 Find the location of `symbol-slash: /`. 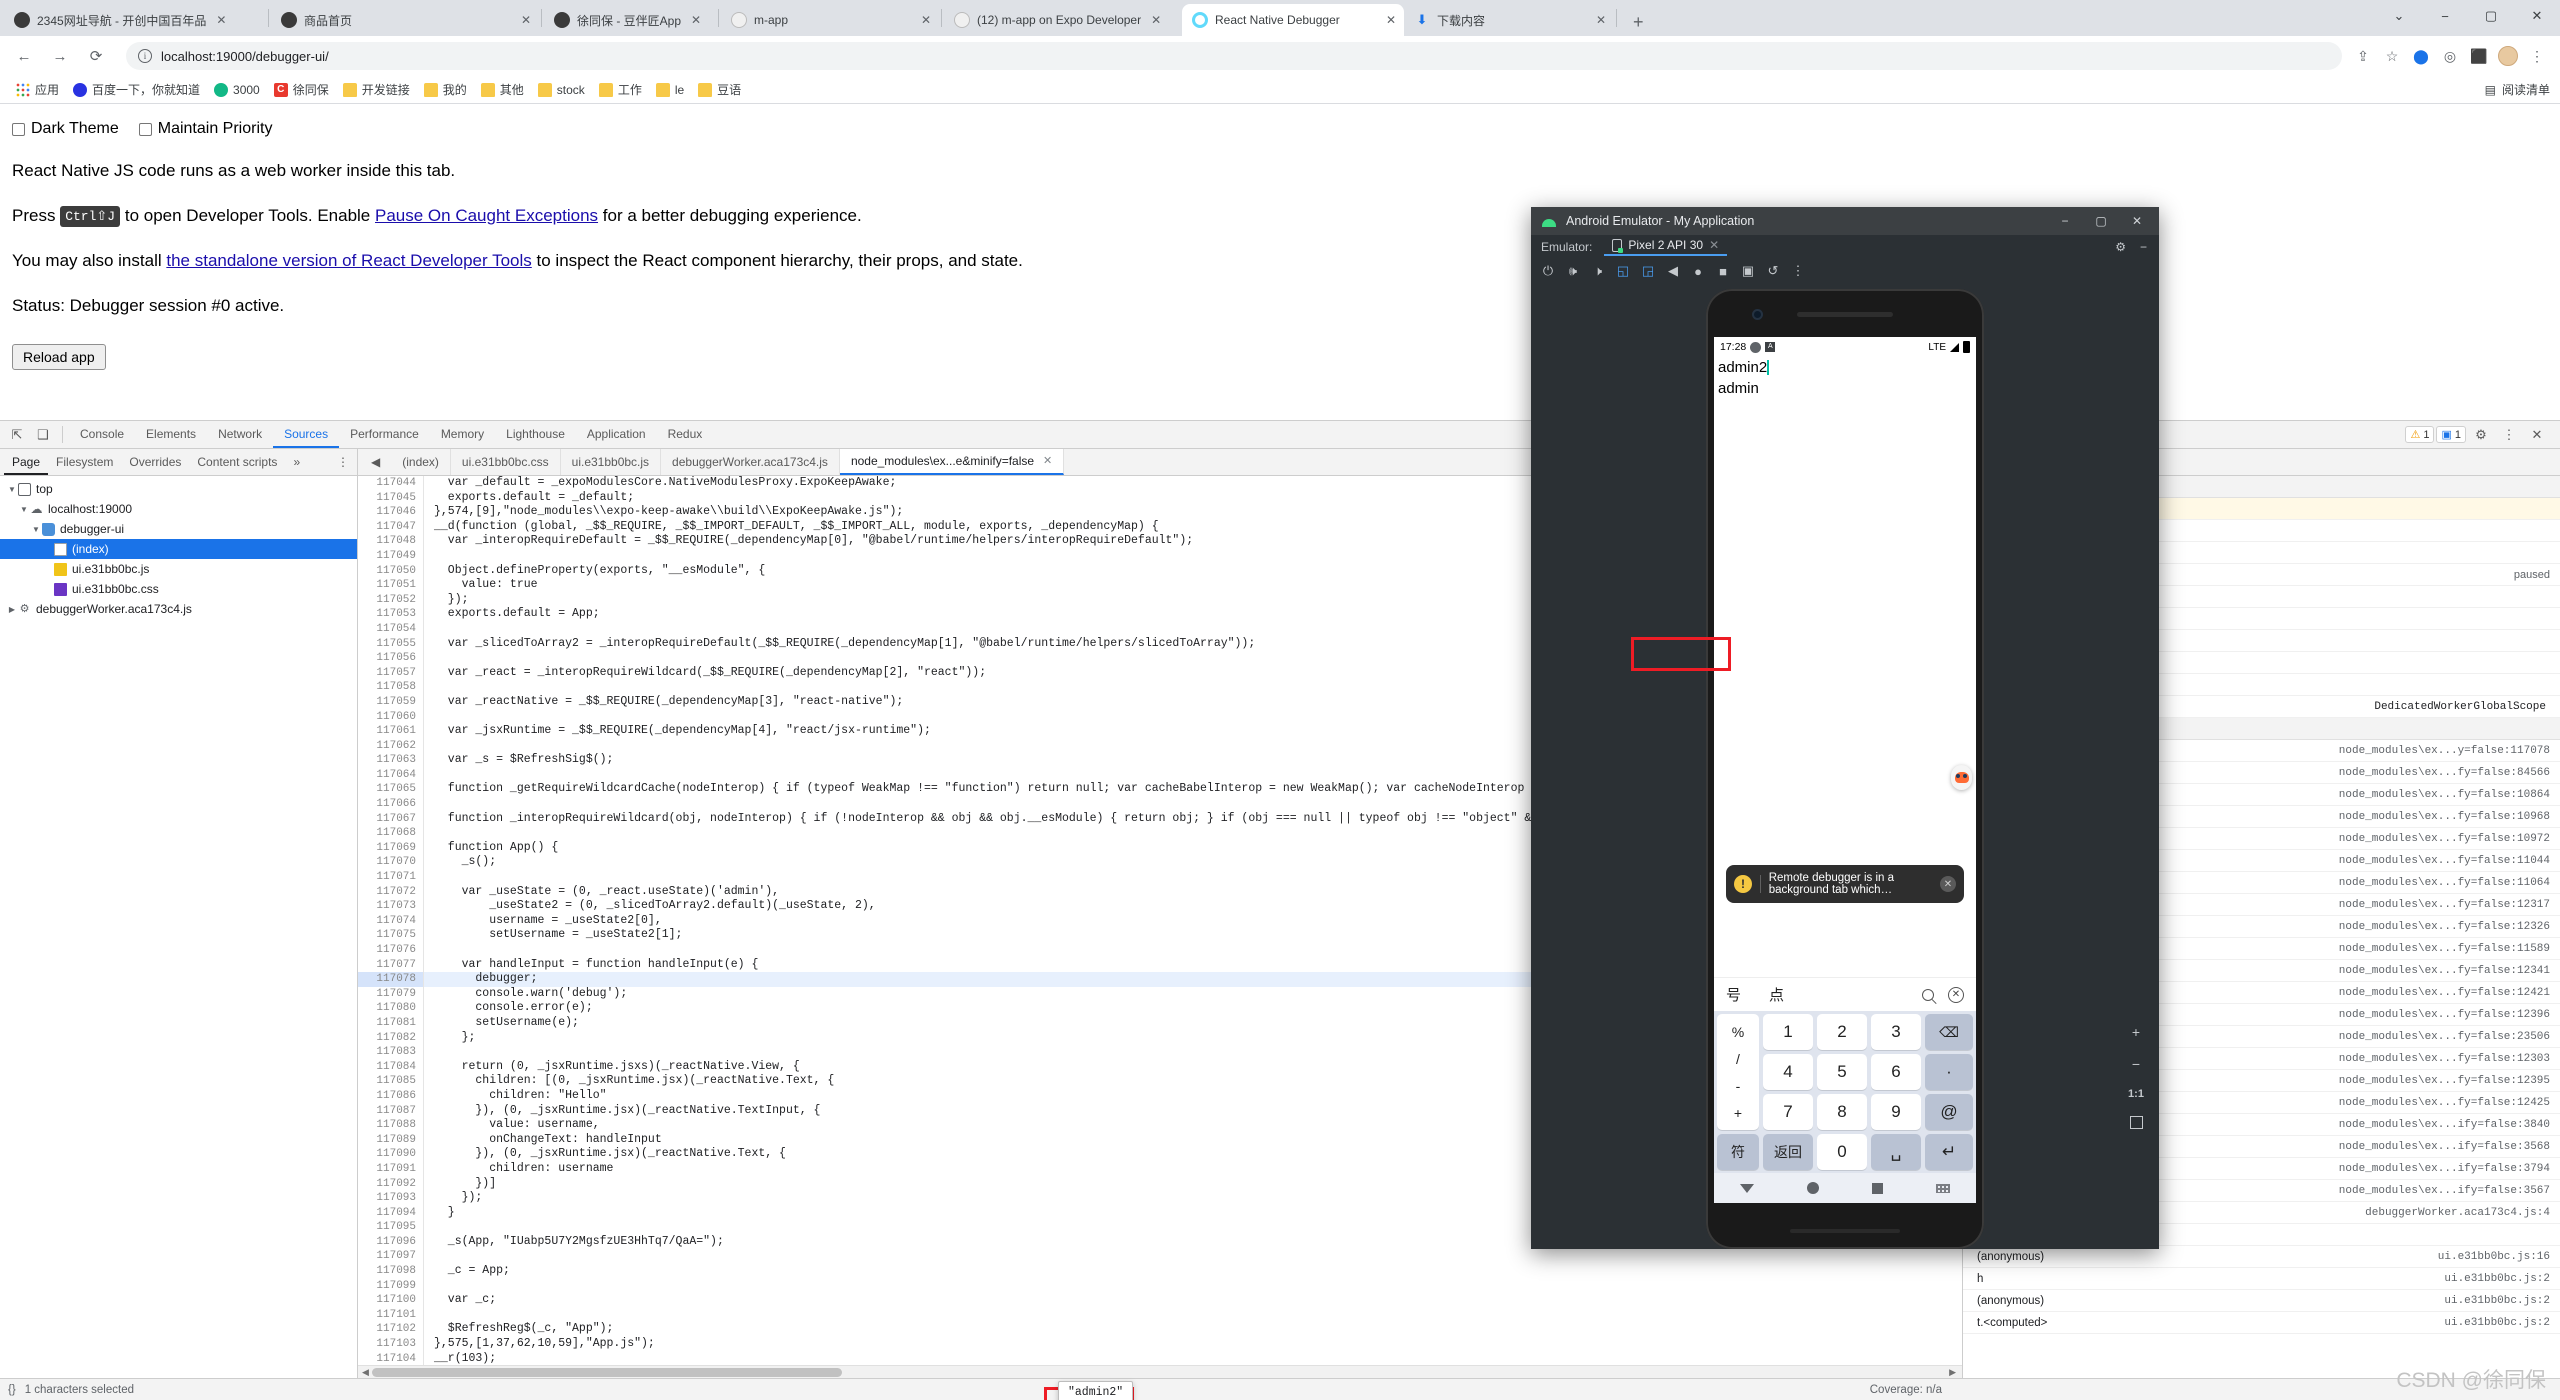

symbol-slash: / is located at coordinates (1738, 1059).